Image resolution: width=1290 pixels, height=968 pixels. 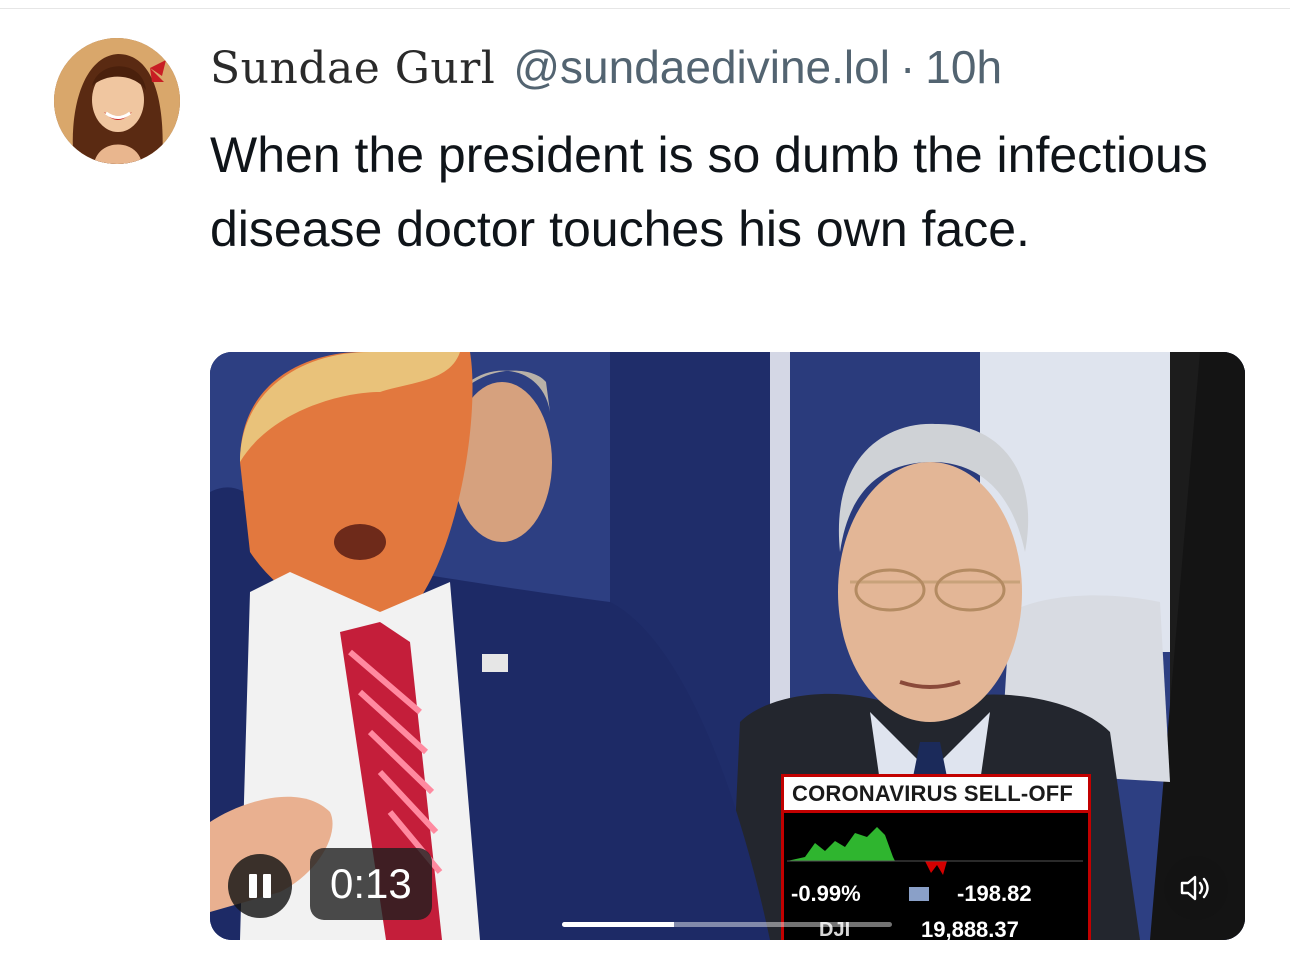 I want to click on avatar, so click(x=117, y=101).